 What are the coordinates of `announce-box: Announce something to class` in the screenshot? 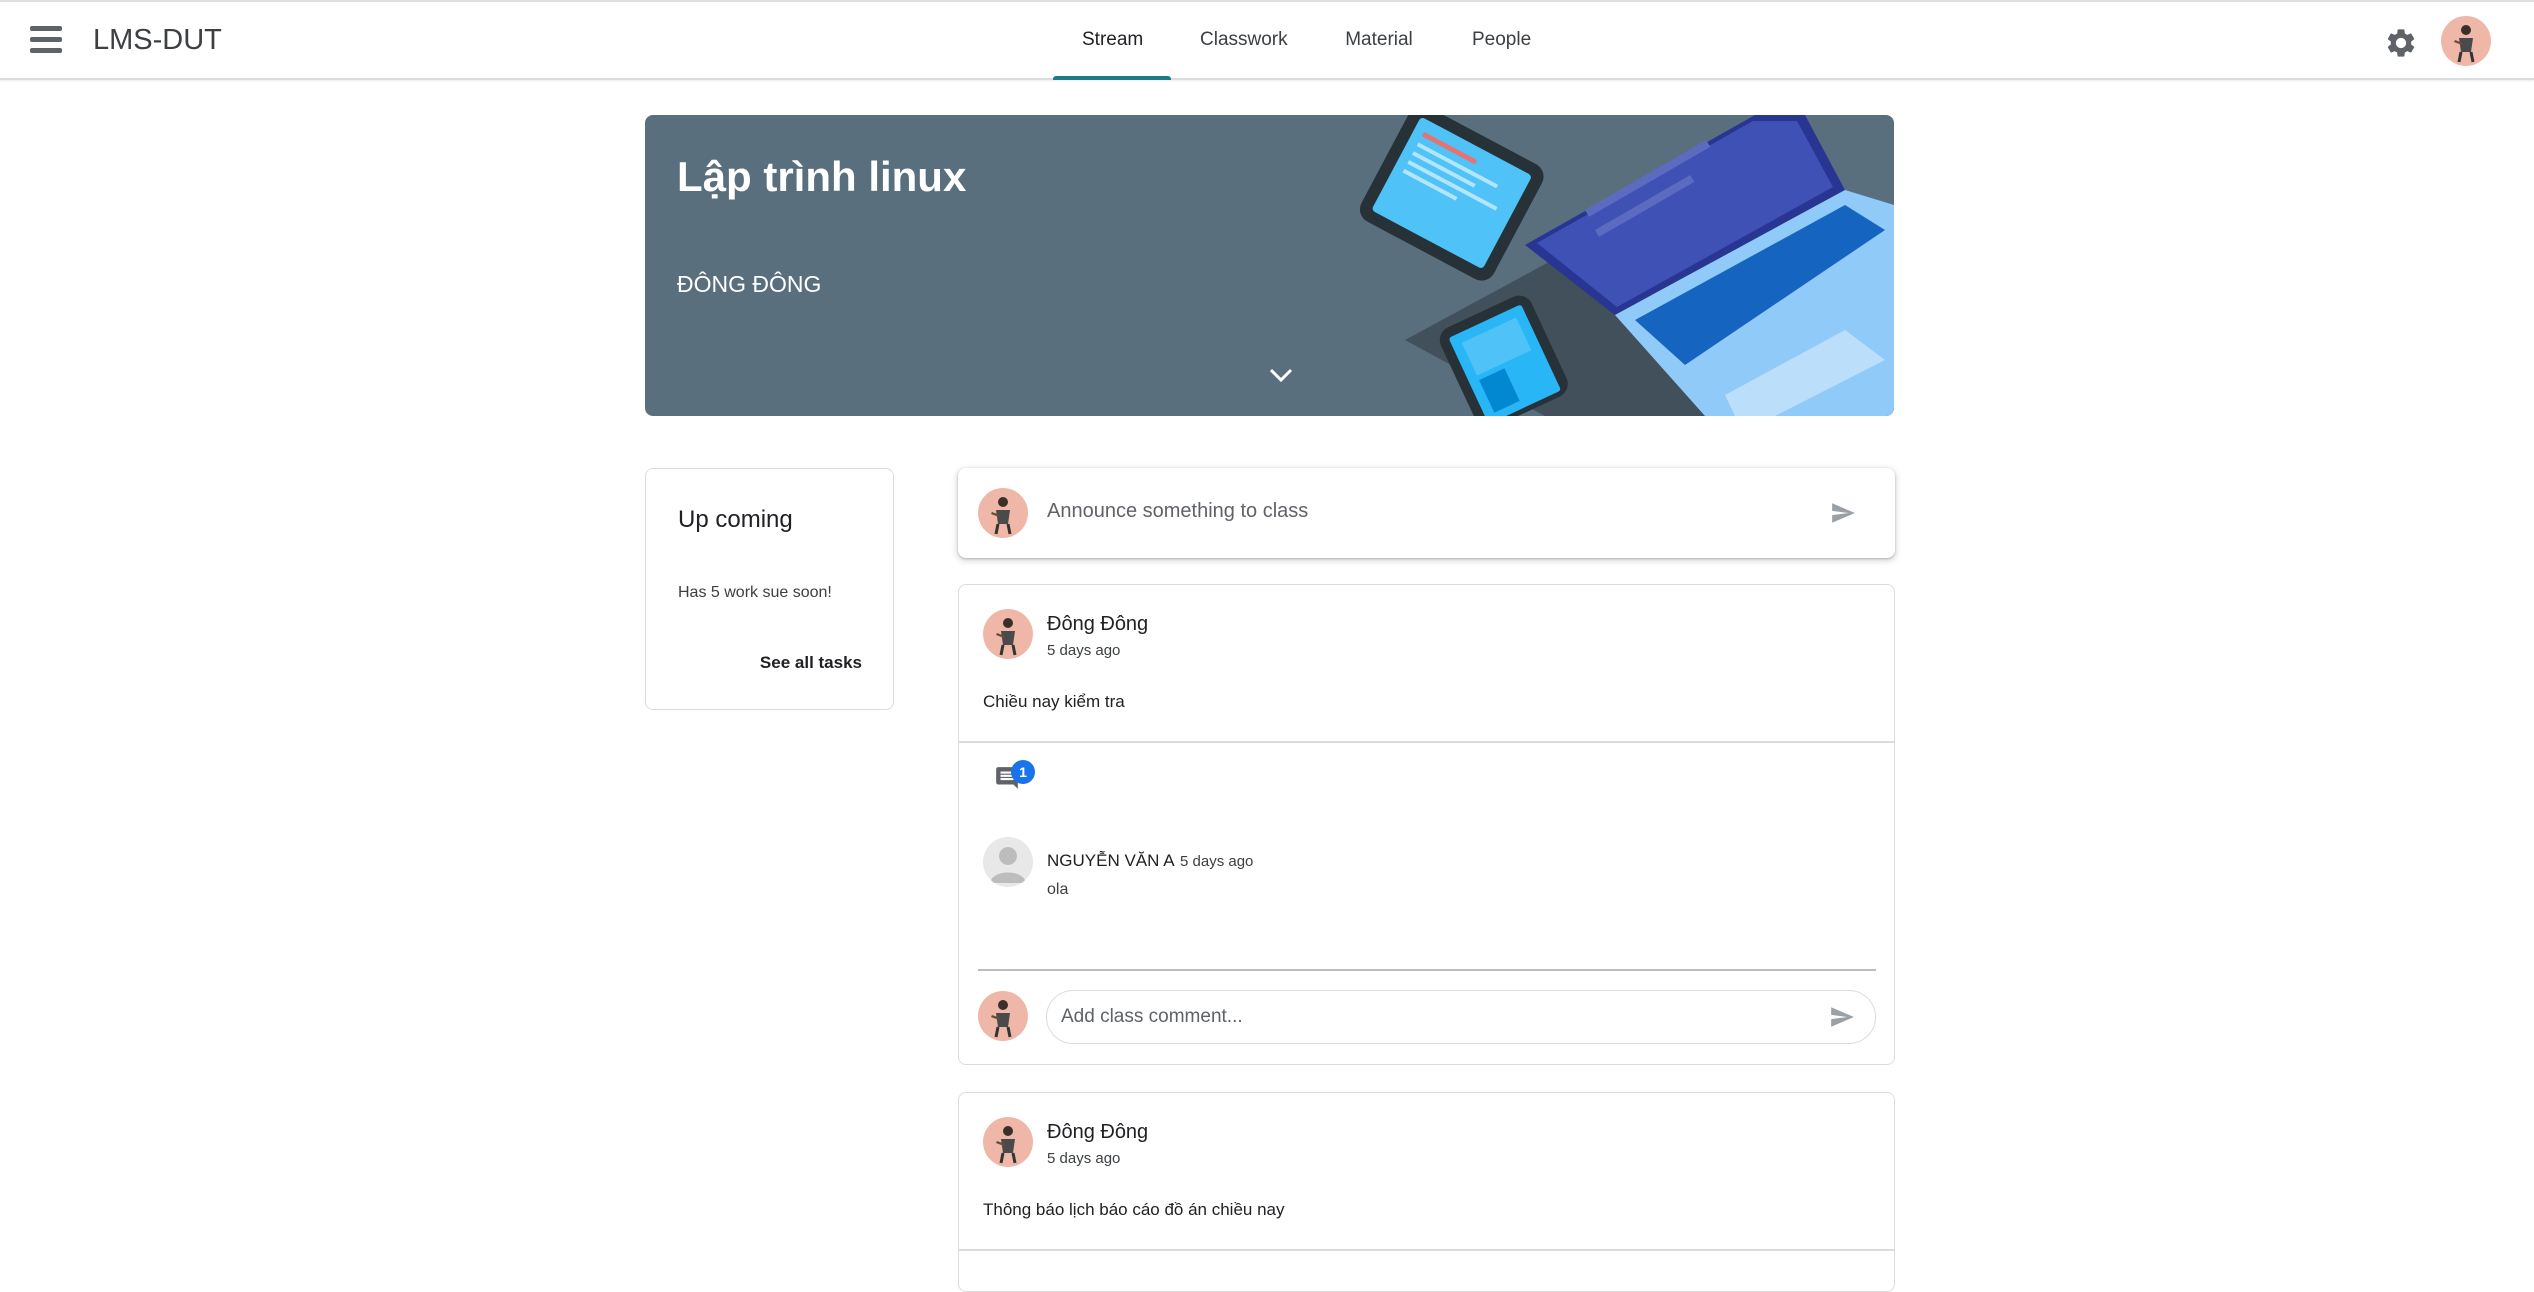 It's located at (1426, 513).